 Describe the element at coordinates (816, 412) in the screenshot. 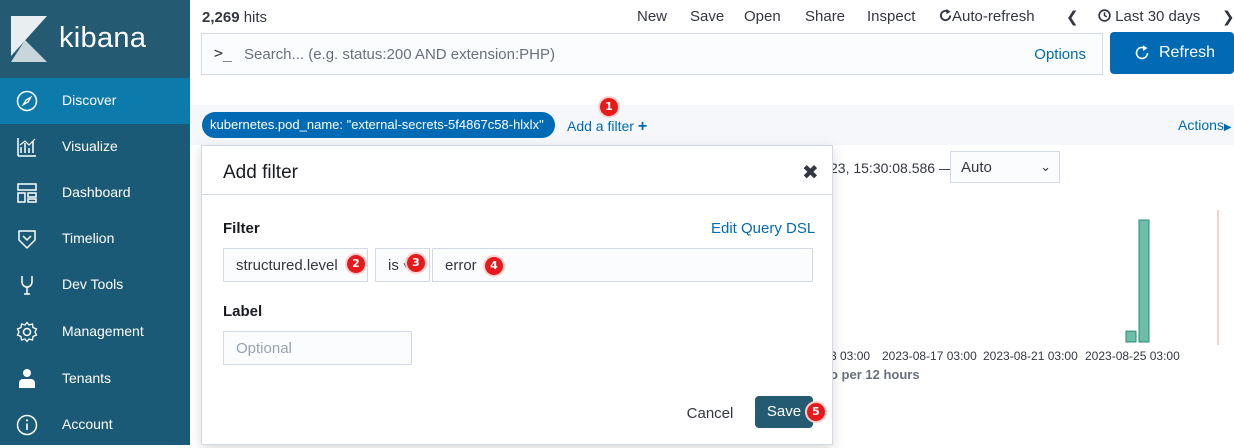

I see `annotation-badge: 5` at that location.